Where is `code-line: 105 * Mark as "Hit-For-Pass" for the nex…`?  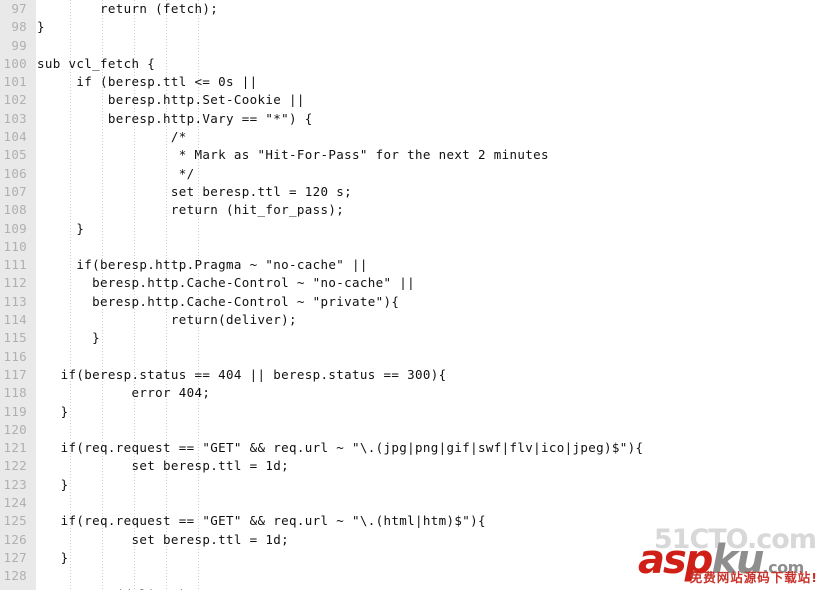 code-line: 105 * Mark as "Hit-For-Pass" for the nex… is located at coordinates (413, 155).